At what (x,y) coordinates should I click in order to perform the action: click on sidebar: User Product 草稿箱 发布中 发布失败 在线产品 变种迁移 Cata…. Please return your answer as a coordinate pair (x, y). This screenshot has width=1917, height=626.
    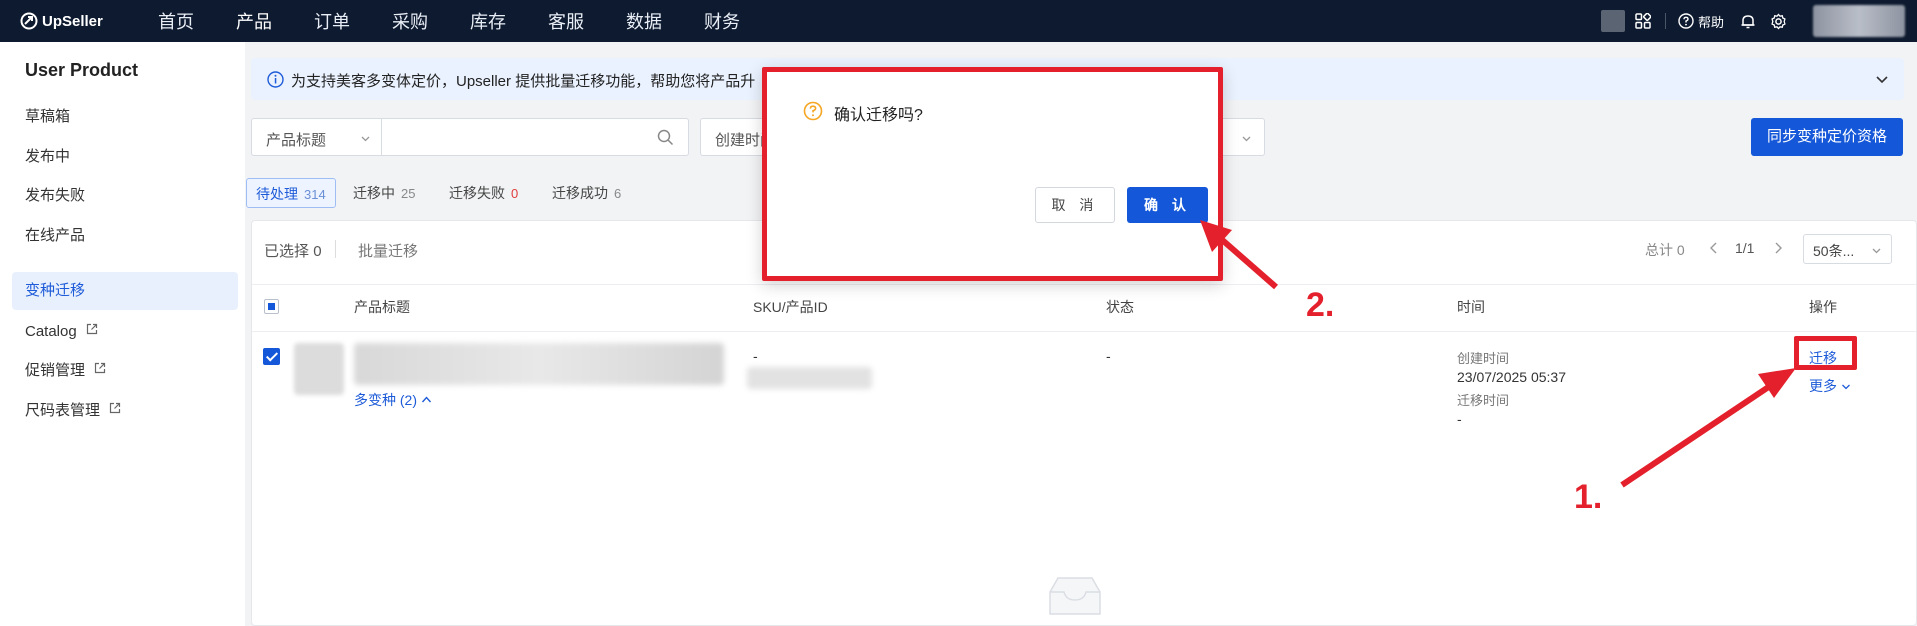
    Looking at the image, I should click on (122, 334).